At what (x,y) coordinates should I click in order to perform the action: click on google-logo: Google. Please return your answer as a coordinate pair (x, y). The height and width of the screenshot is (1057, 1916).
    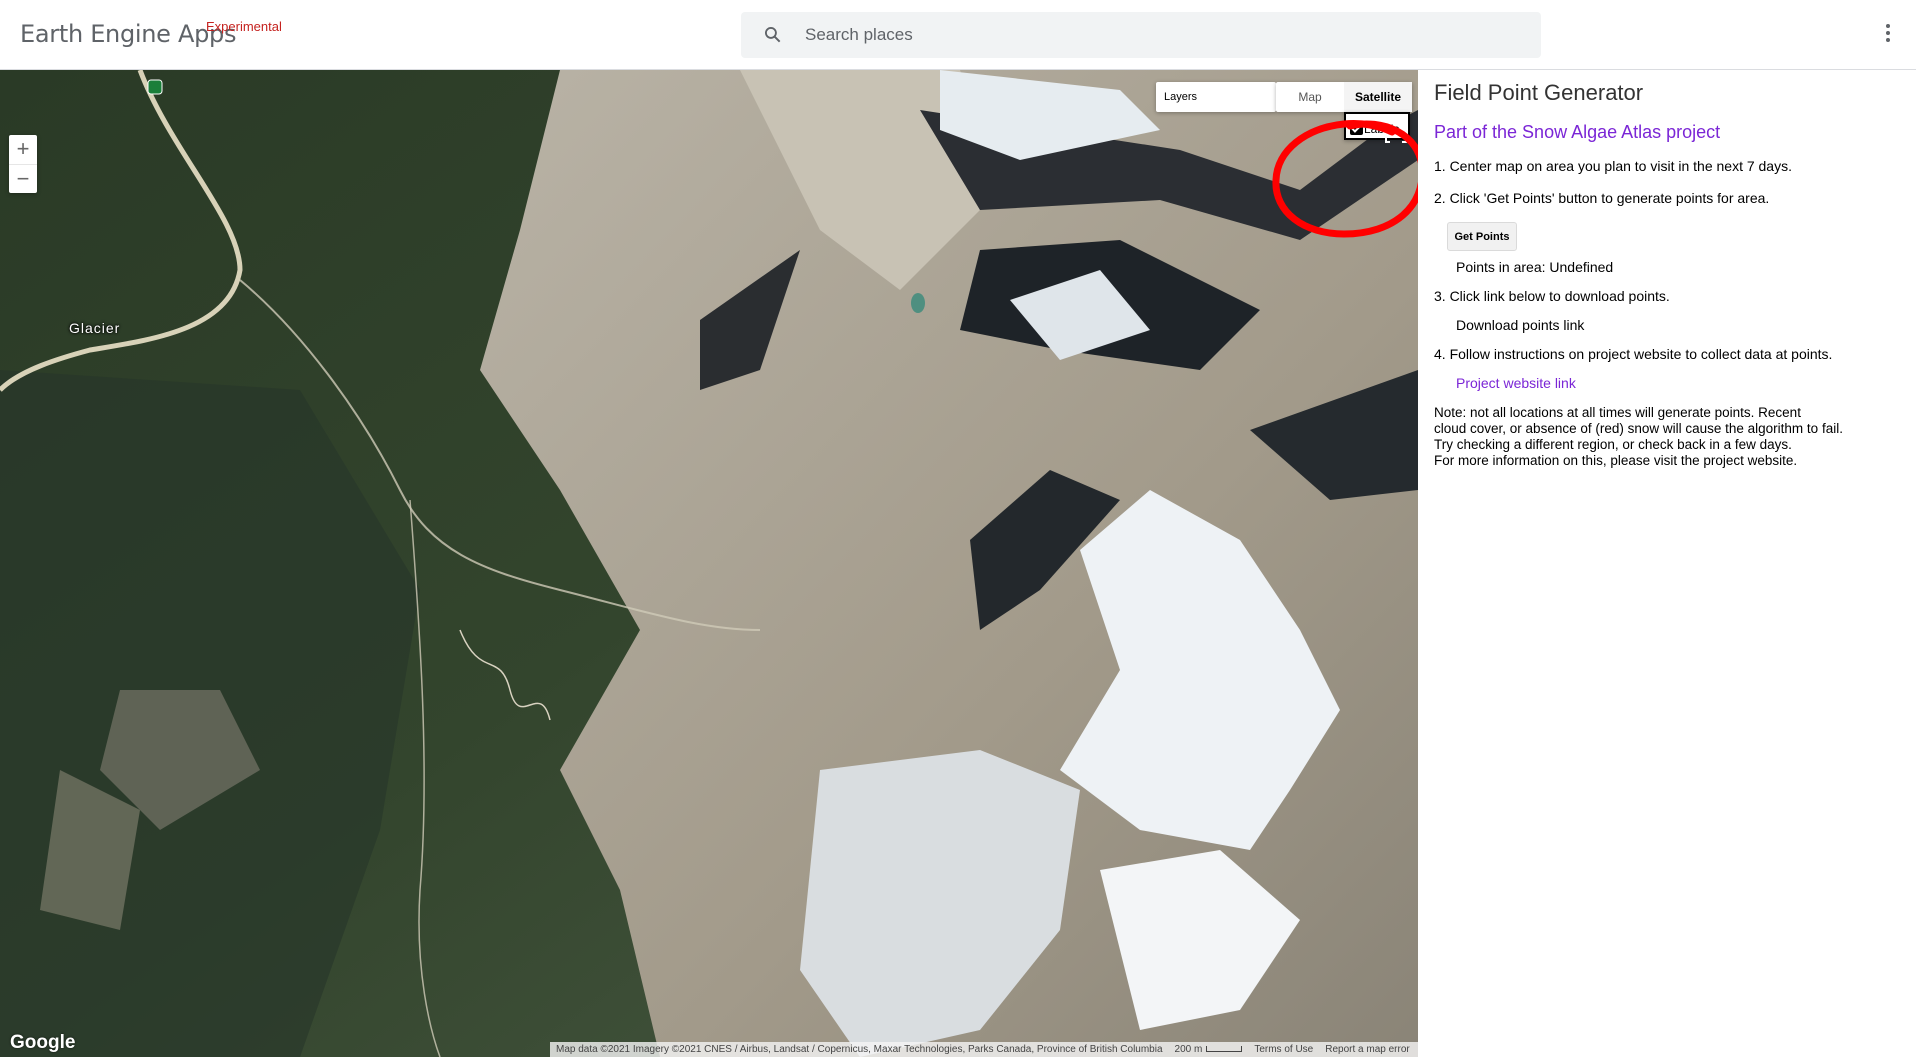
    Looking at the image, I should click on (43, 1042).